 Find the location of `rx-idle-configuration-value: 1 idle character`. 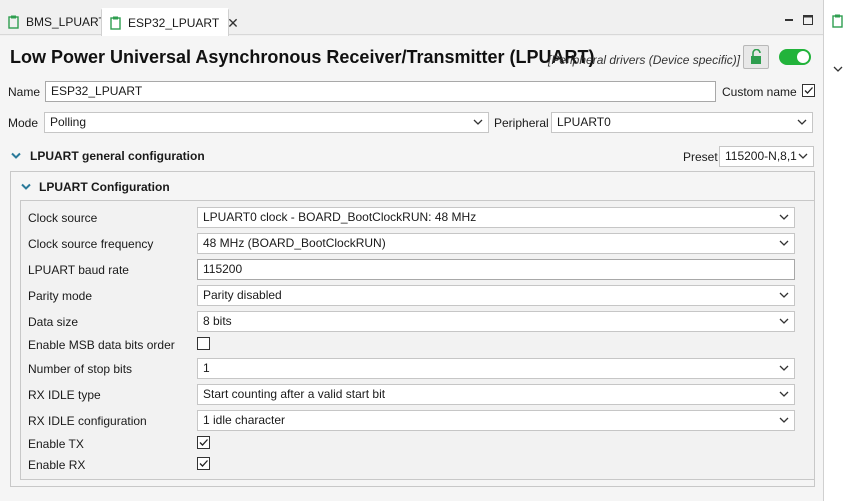

rx-idle-configuration-value: 1 idle character is located at coordinates (244, 420).